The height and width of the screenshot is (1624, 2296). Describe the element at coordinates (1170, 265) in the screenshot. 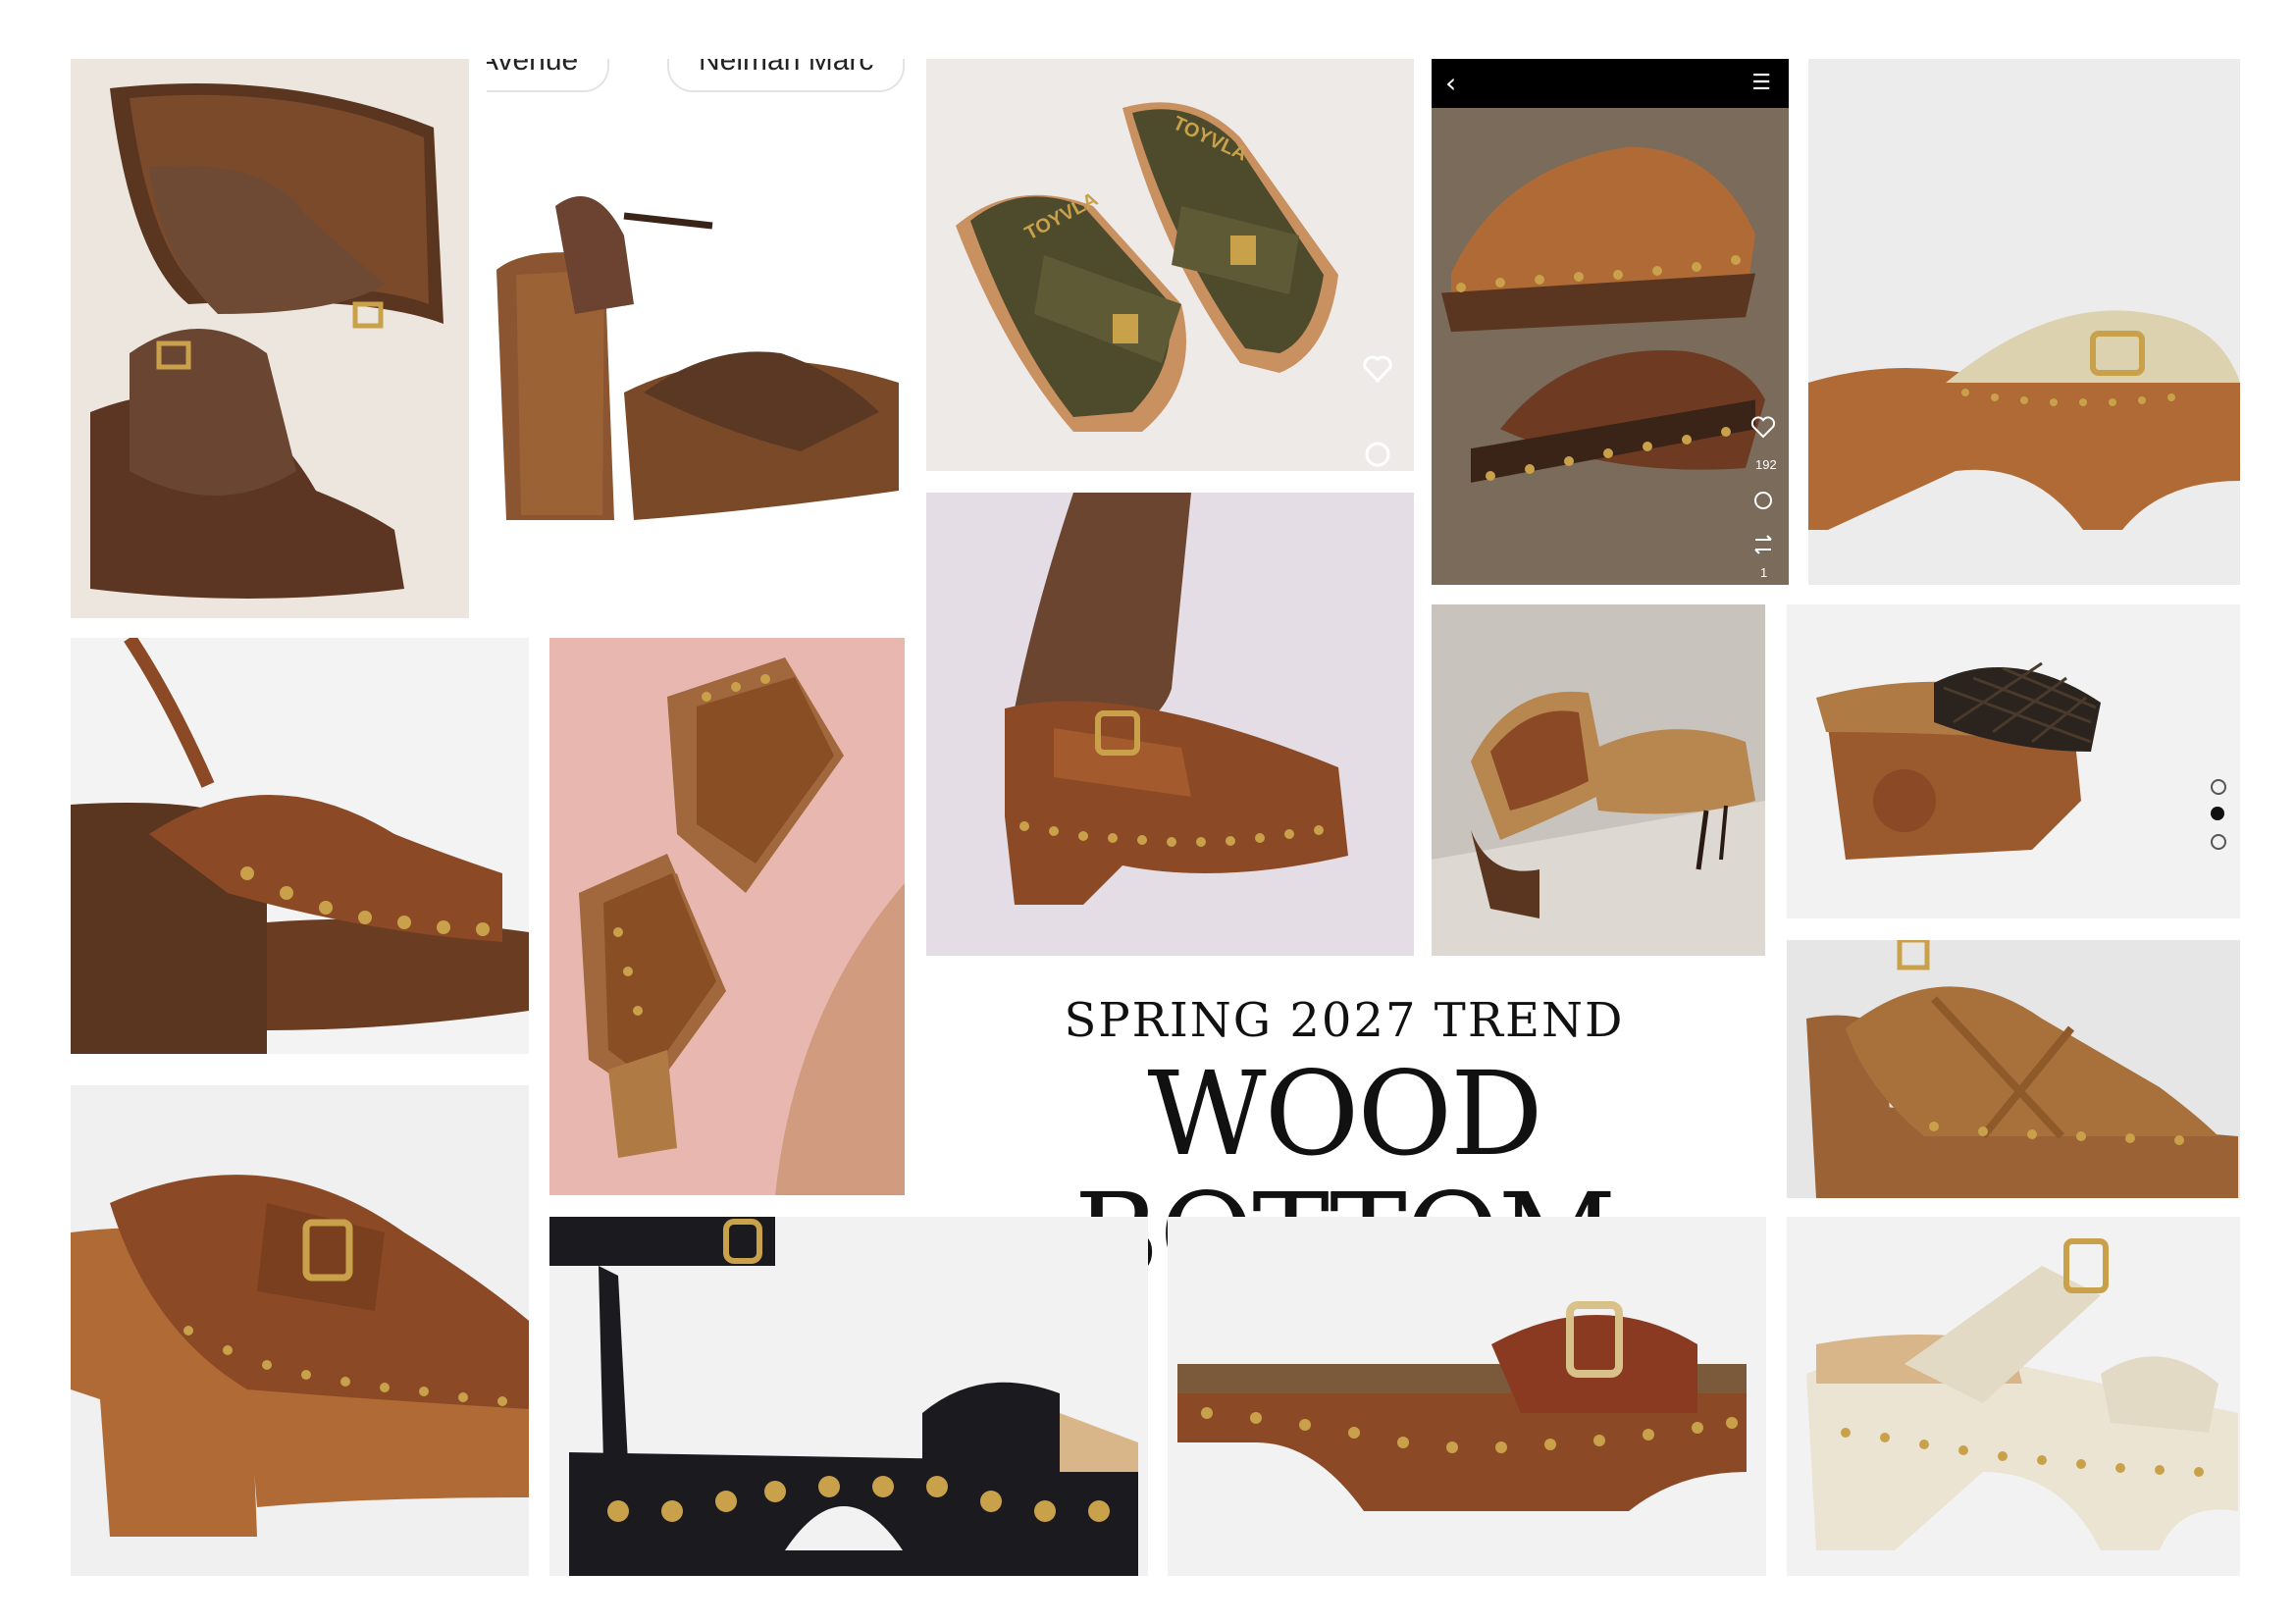

I see `olive-clog-slides-photo: TOYVLA TOYVLA` at that location.